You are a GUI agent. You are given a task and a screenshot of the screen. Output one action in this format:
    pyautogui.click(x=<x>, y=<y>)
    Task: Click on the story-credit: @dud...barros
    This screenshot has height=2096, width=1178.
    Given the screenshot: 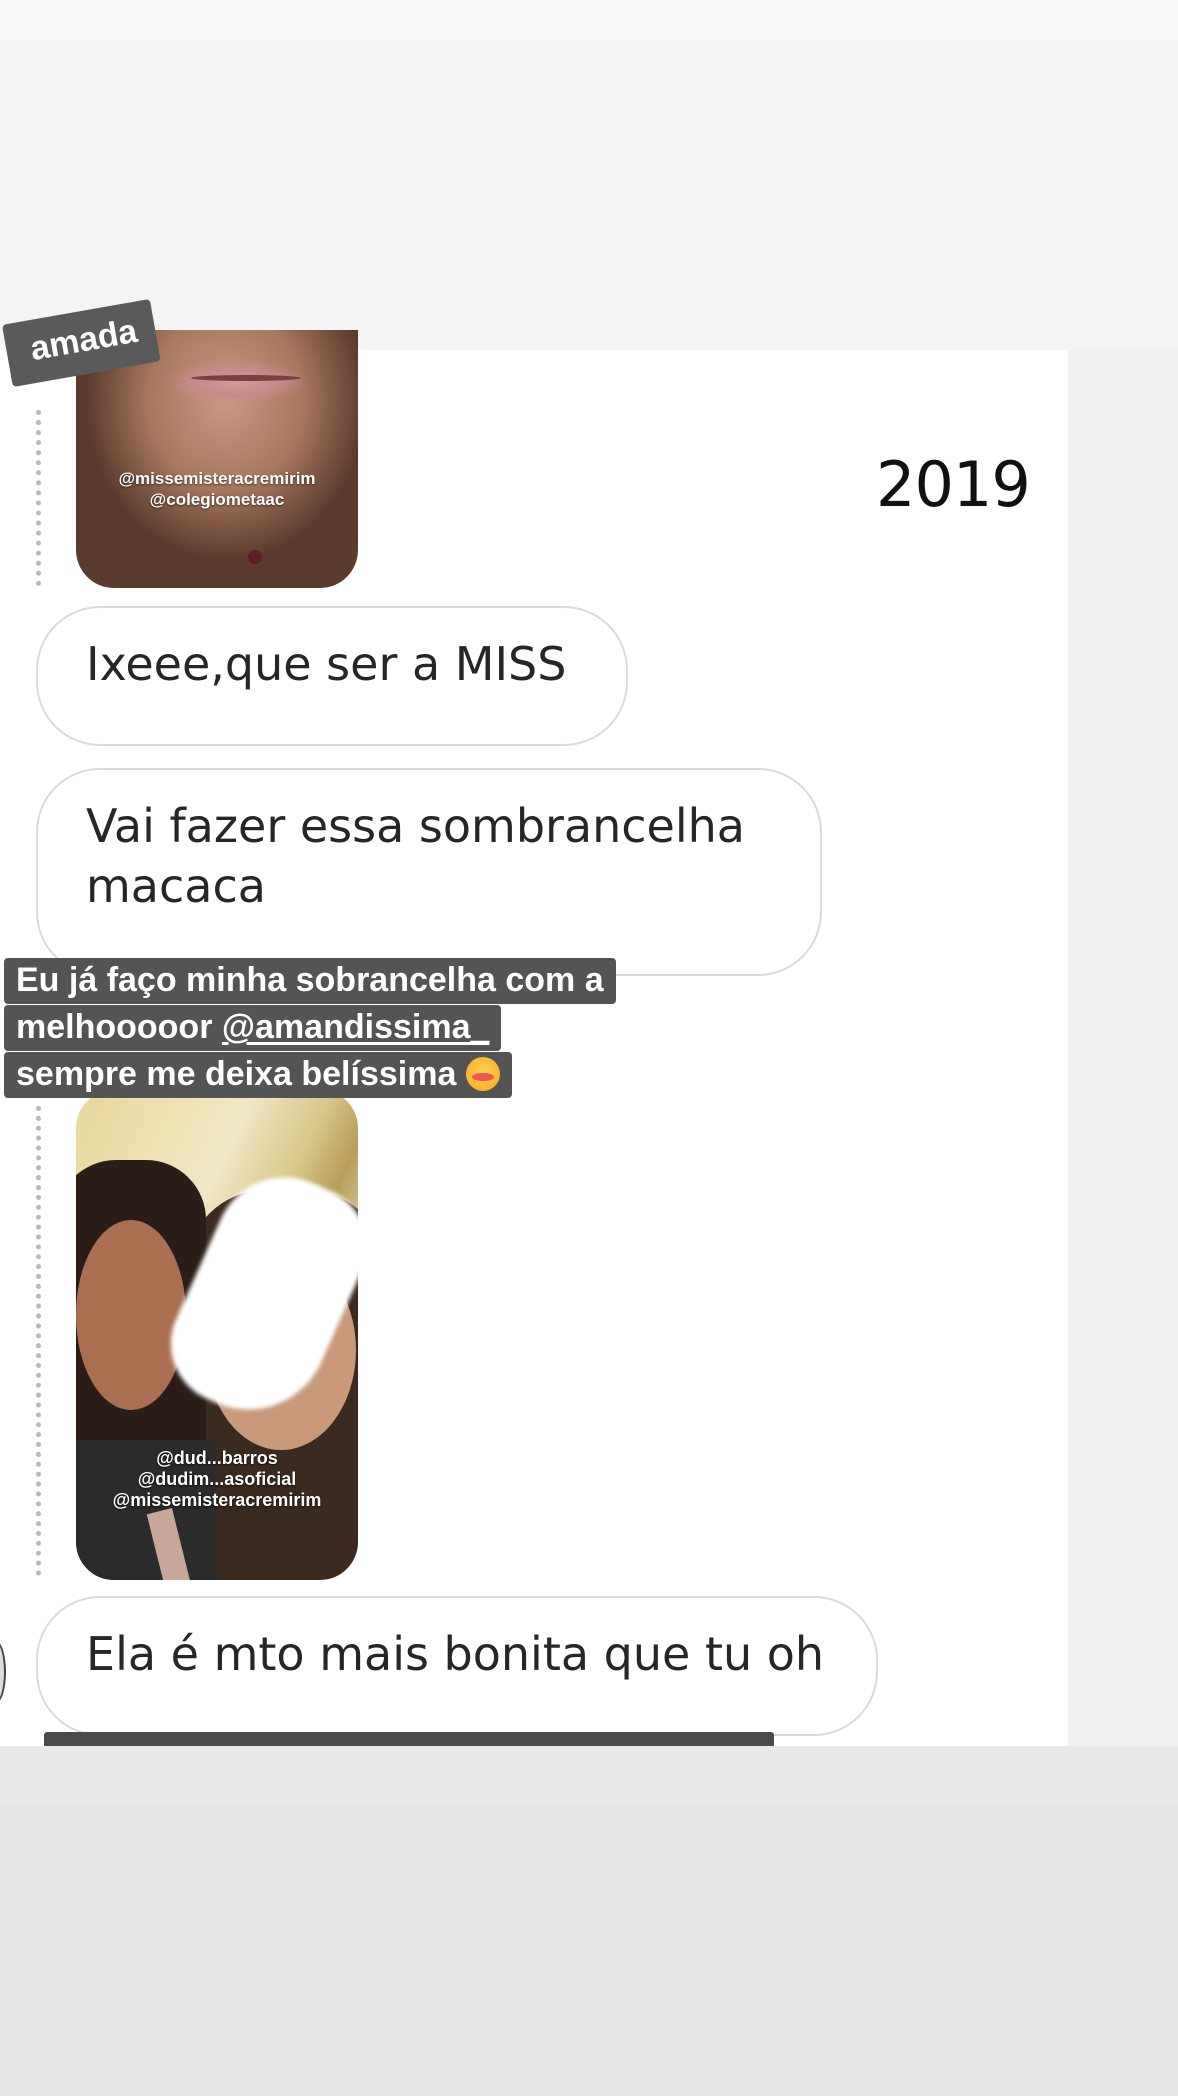 What is the action you would take?
    pyautogui.click(x=217, y=1458)
    